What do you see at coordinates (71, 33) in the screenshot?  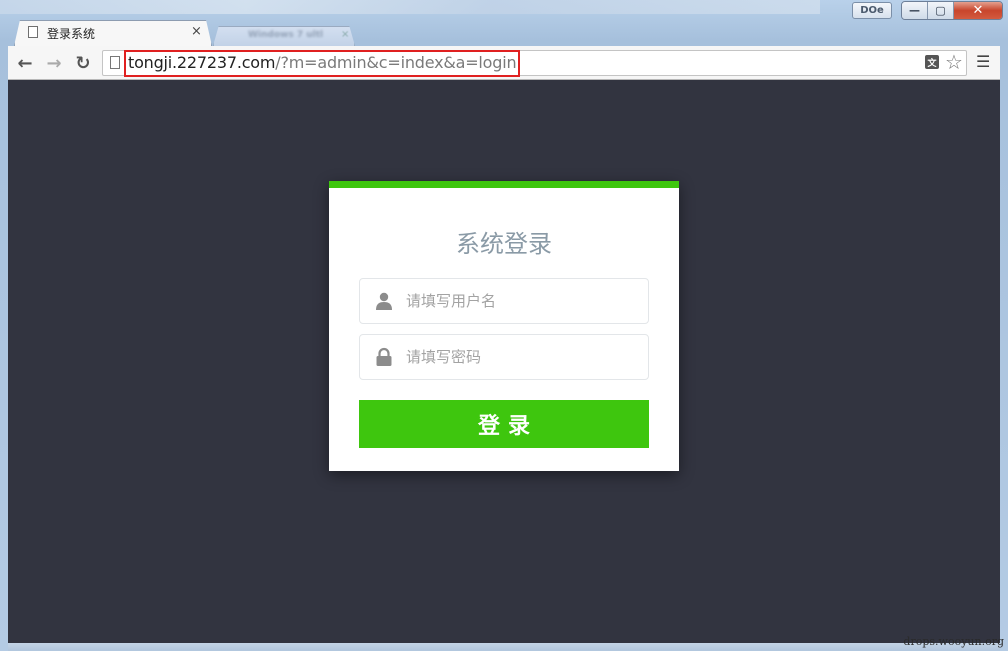 I see `tab-title: 登录系统` at bounding box center [71, 33].